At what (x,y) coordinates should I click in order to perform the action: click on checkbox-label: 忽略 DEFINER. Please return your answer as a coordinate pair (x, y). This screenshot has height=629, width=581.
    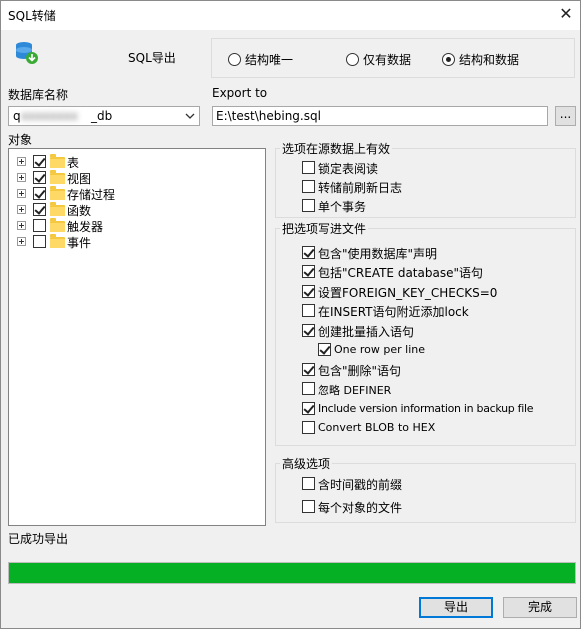
    Looking at the image, I should click on (355, 390).